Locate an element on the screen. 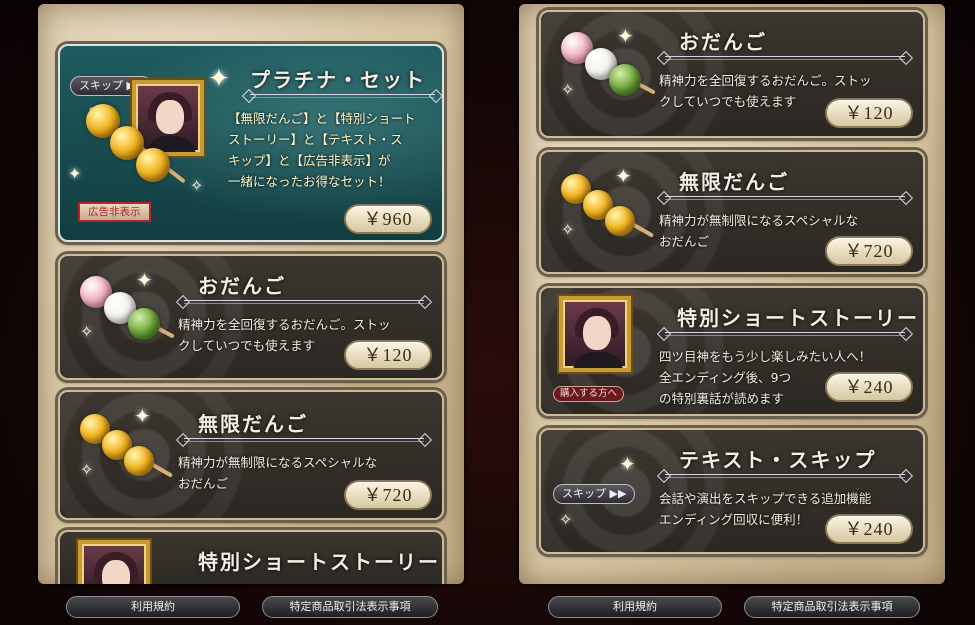  buyer-note-badge: 購入する方へ is located at coordinates (589, 394).